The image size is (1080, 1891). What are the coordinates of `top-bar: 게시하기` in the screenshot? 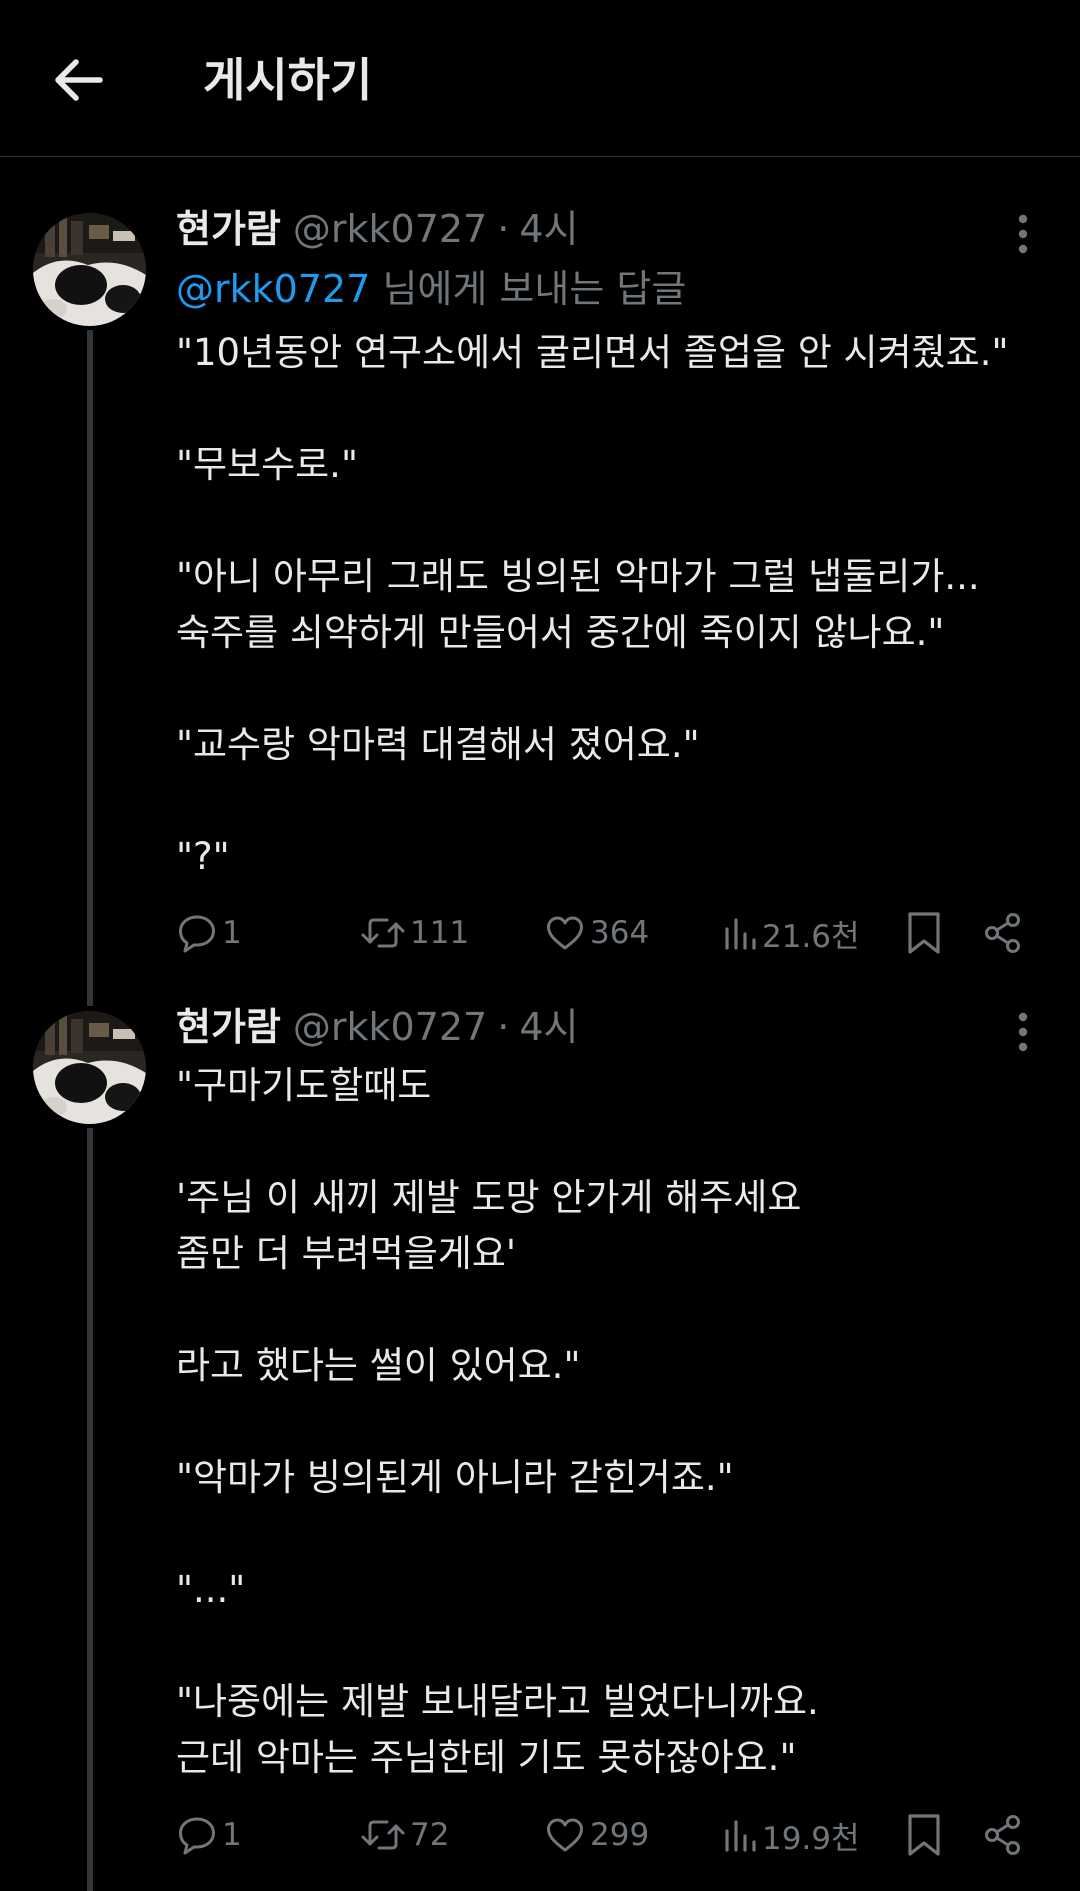 It's located at (540, 78).